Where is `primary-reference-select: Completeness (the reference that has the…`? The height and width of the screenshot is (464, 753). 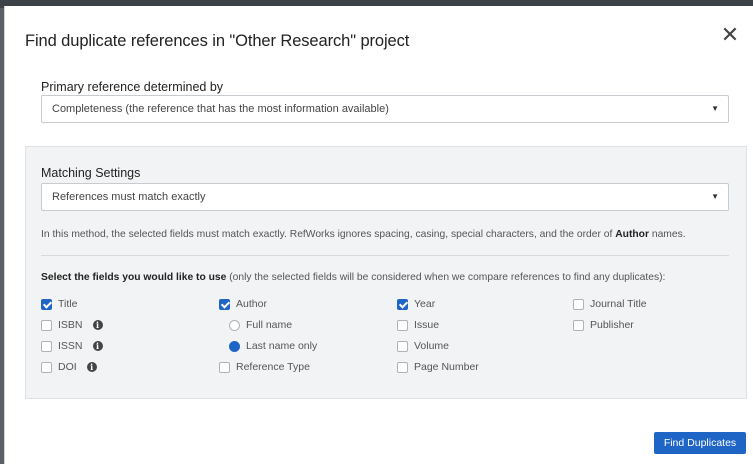 primary-reference-select: Completeness (the reference that has the… is located at coordinates (385, 109).